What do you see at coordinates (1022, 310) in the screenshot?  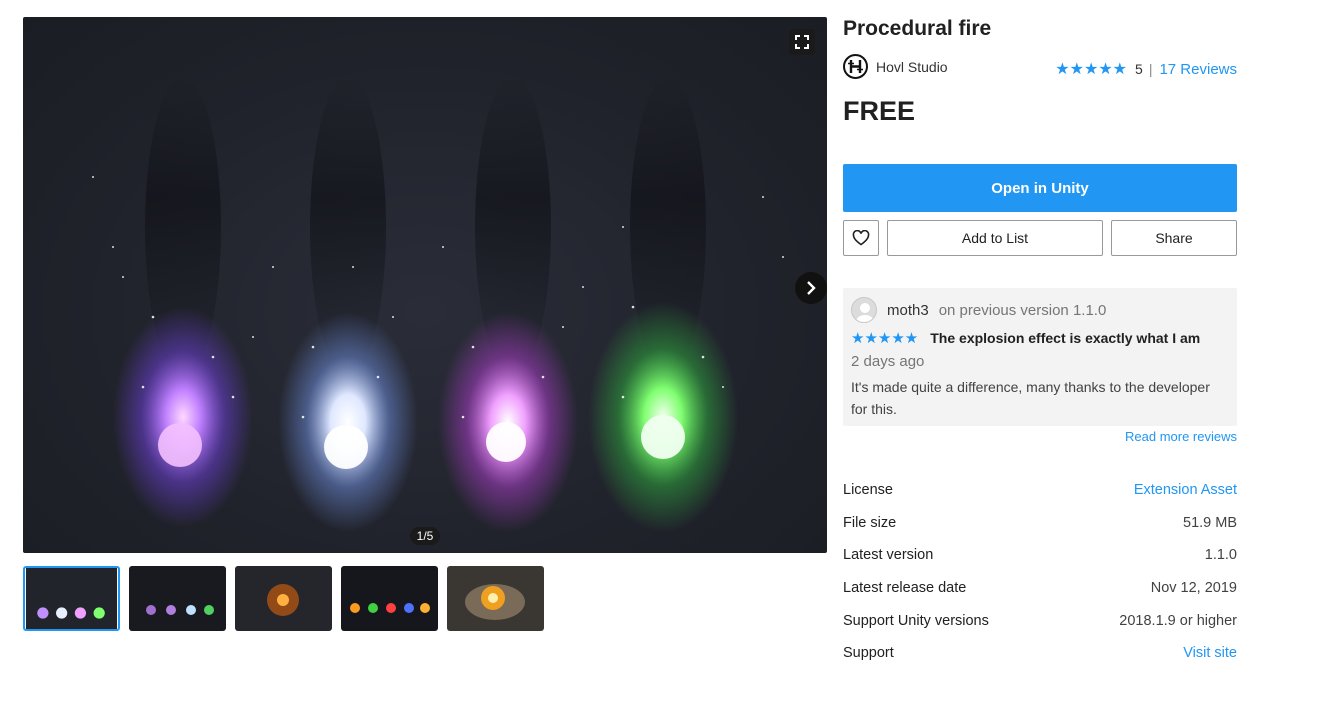 I see `review-version: on previous version 1.1.0` at bounding box center [1022, 310].